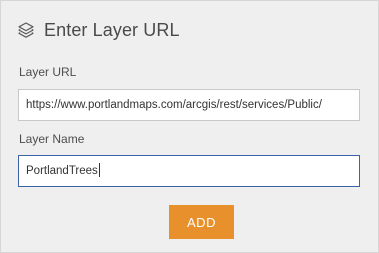 This screenshot has width=379, height=253. I want to click on layer-name-value: PortlandTrees, so click(62, 171).